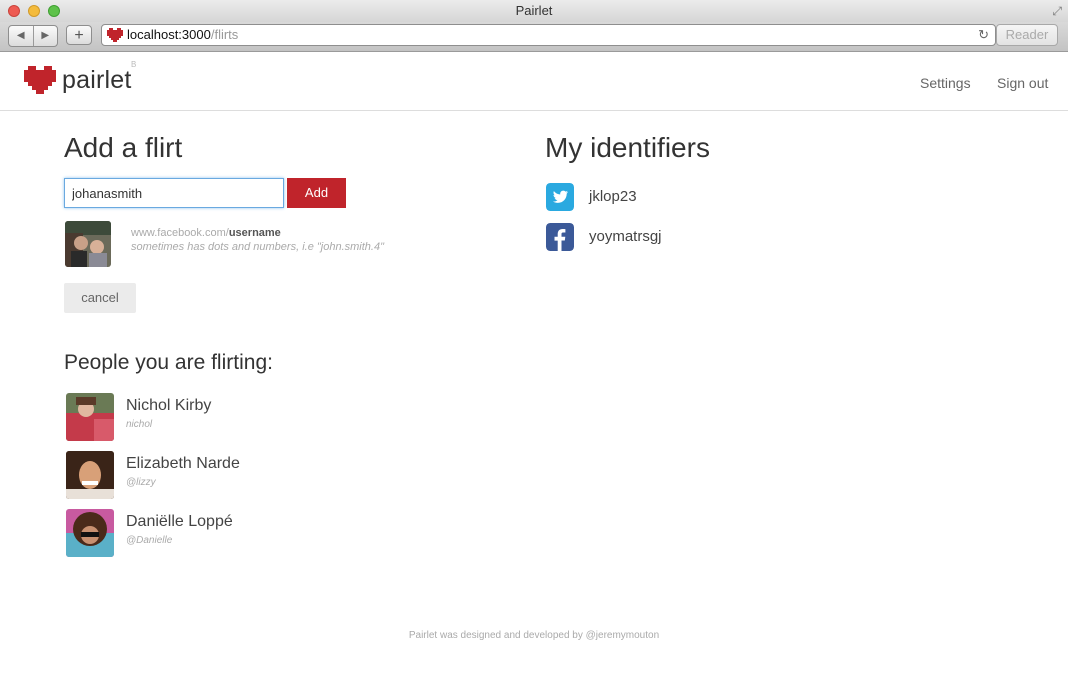  What do you see at coordinates (97, 80) in the screenshot?
I see `brand-name: pairlet` at bounding box center [97, 80].